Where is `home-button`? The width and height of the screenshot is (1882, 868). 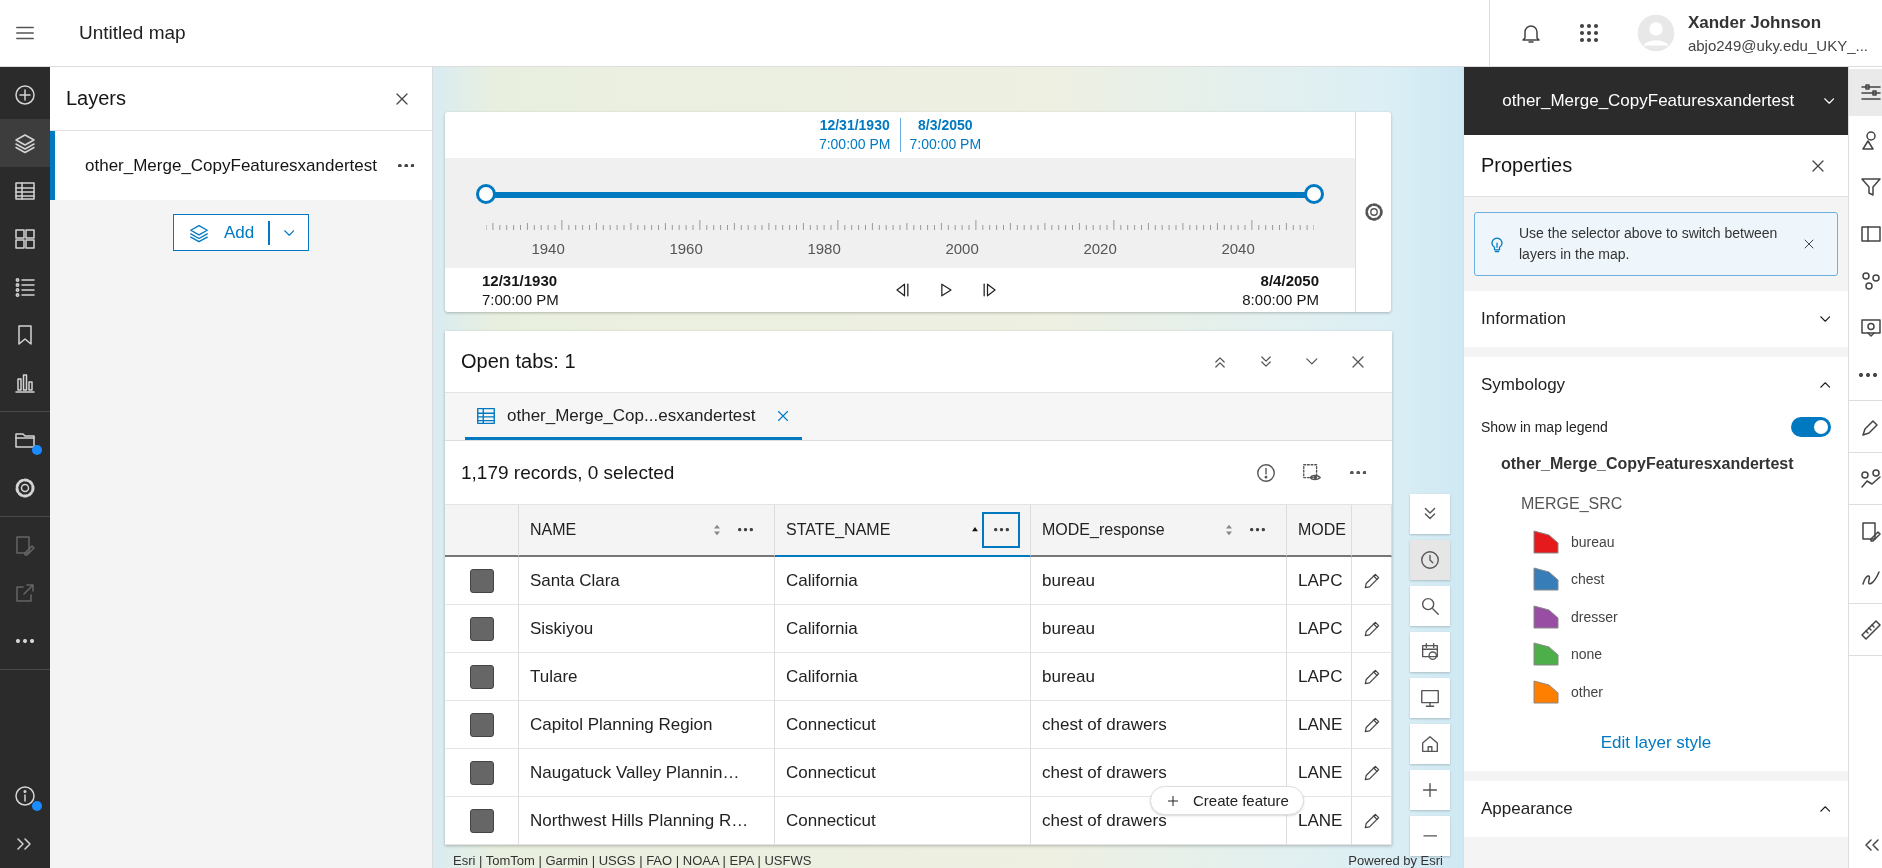 home-button is located at coordinates (1430, 744).